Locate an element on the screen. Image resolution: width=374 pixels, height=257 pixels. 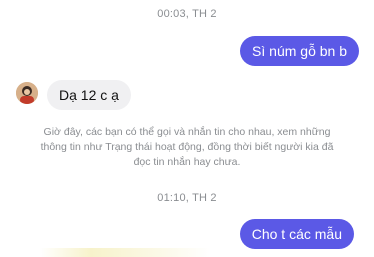
timestamp: 00:03, TH 2 is located at coordinates (187, 14).